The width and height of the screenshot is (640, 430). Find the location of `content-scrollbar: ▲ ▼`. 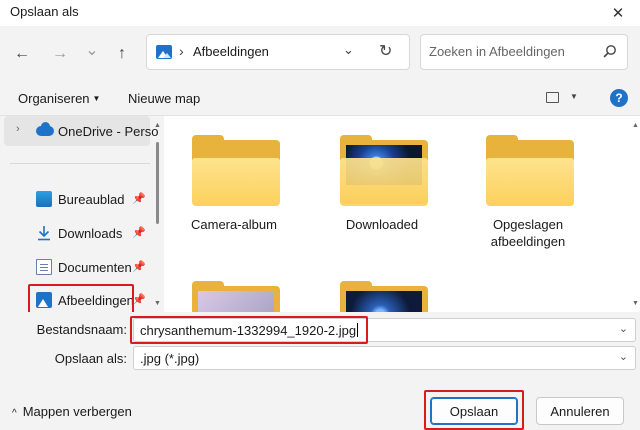

content-scrollbar: ▲ ▼ is located at coordinates (636, 214).